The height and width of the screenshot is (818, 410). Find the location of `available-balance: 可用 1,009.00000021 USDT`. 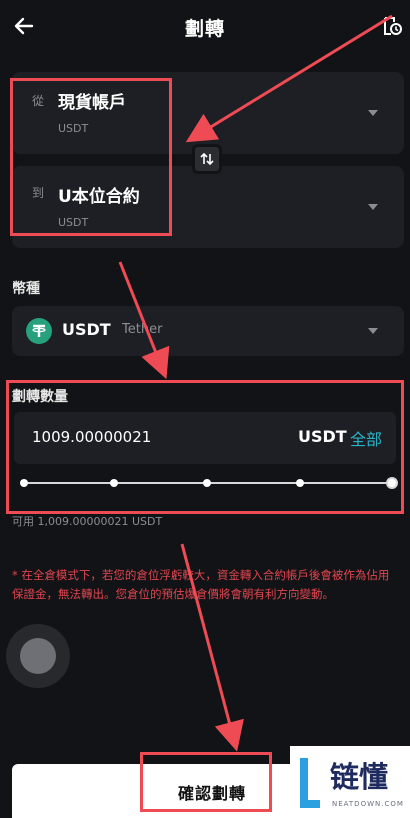

available-balance: 可用 1,009.00000021 USDT is located at coordinates (87, 521).